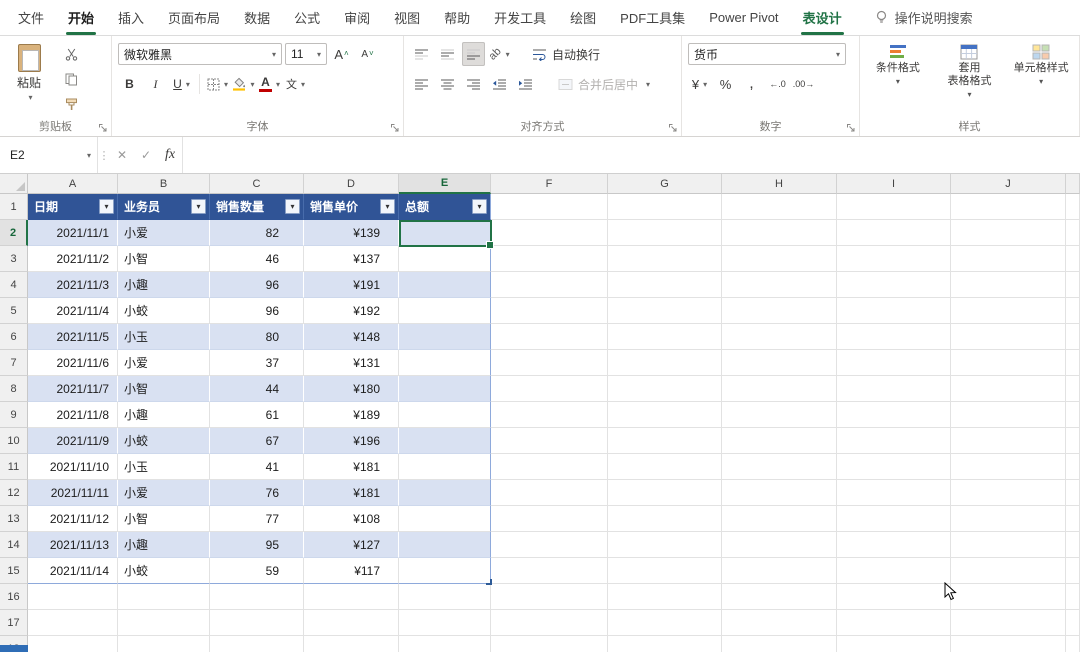  I want to click on increase-decimal-button: ←.0, so click(777, 84).